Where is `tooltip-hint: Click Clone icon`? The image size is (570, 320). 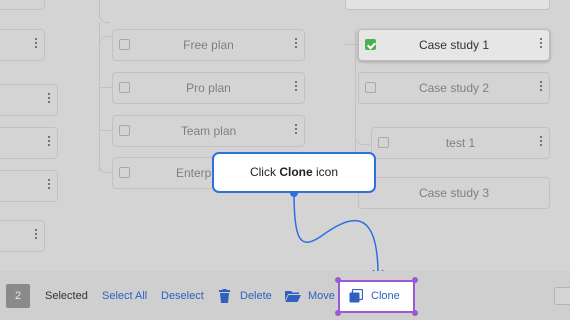
tooltip-hint: Click Clone icon is located at coordinates (294, 172).